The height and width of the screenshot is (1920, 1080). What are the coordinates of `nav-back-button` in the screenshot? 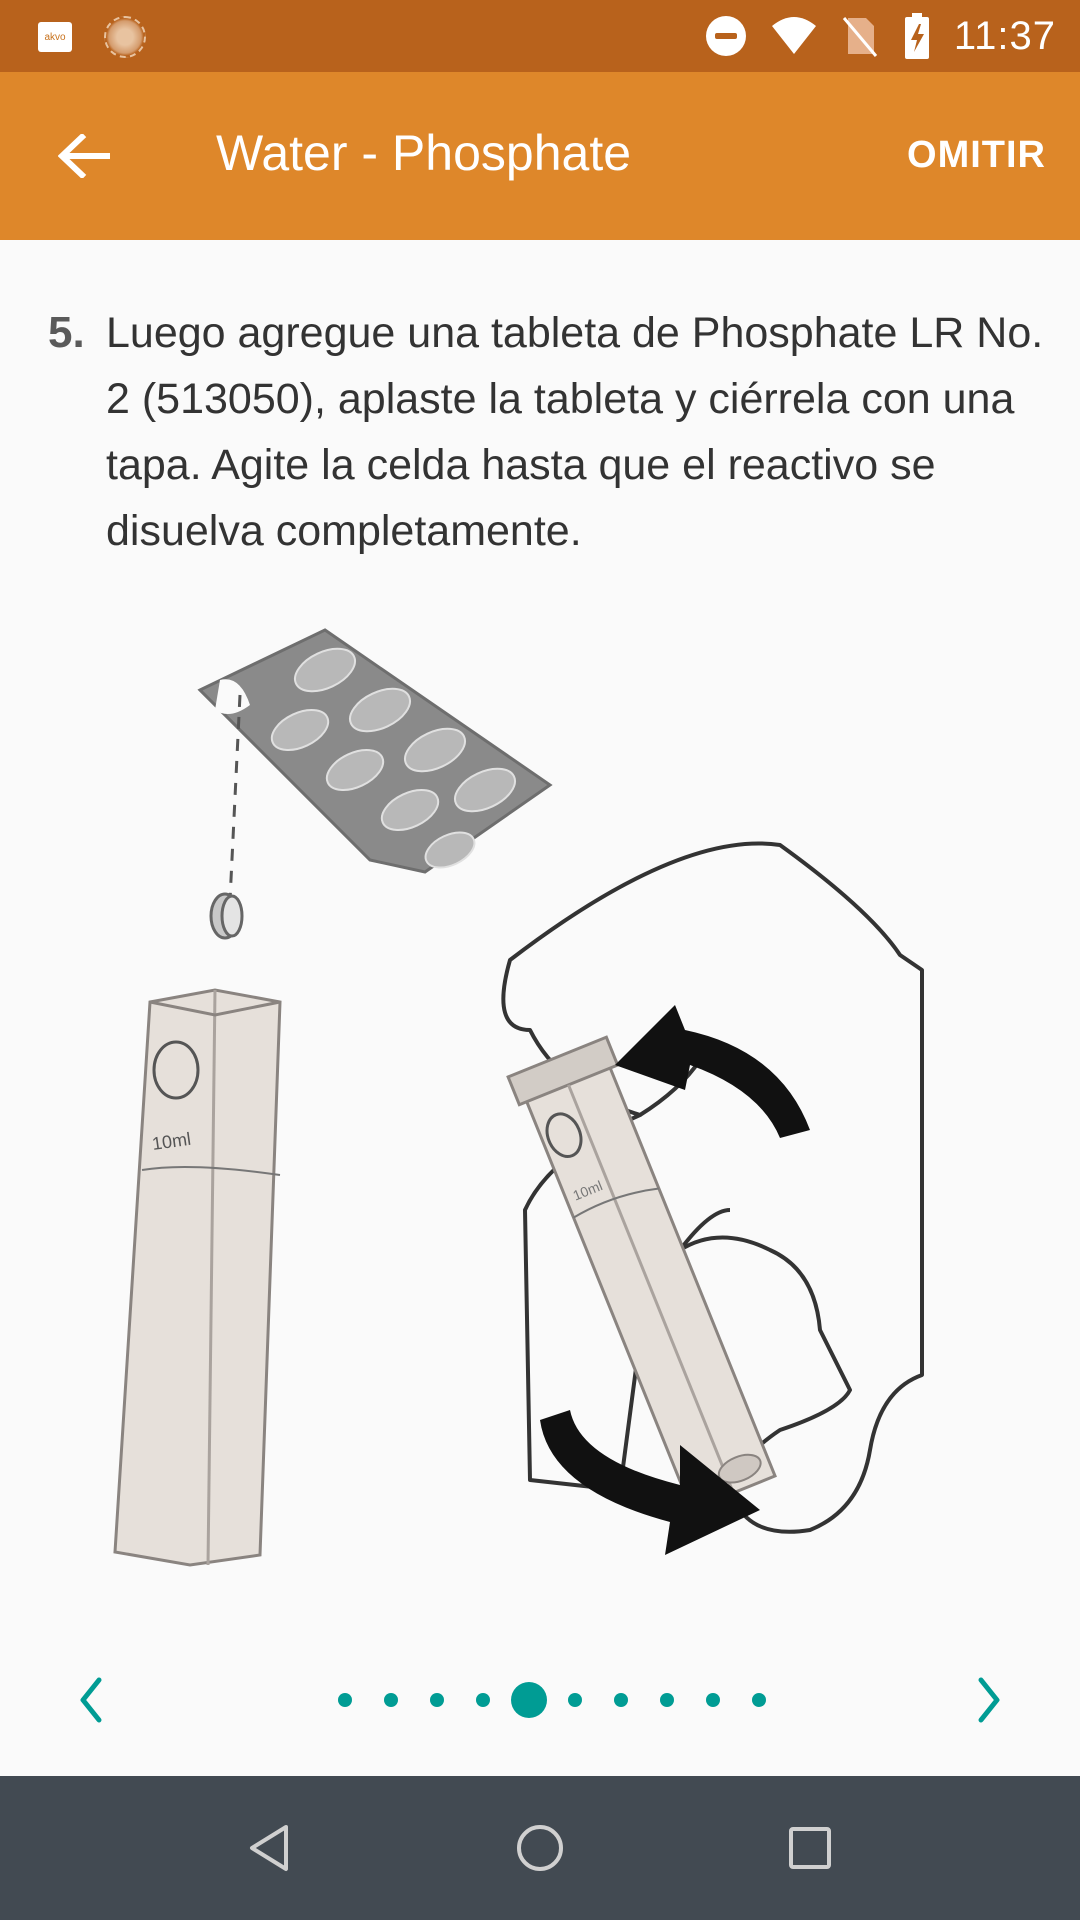 It's located at (270, 1848).